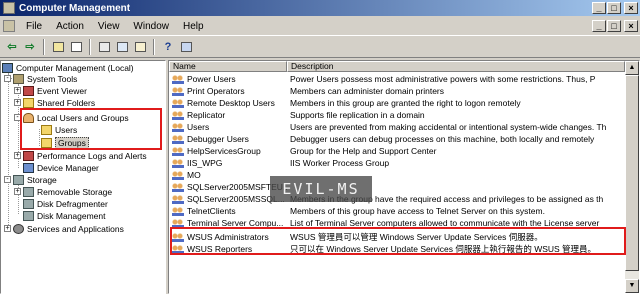 The width and height of the screenshot is (640, 294). I want to click on tree-item-perf-logs: + Performance Logs and Alerts, so click(80, 155).